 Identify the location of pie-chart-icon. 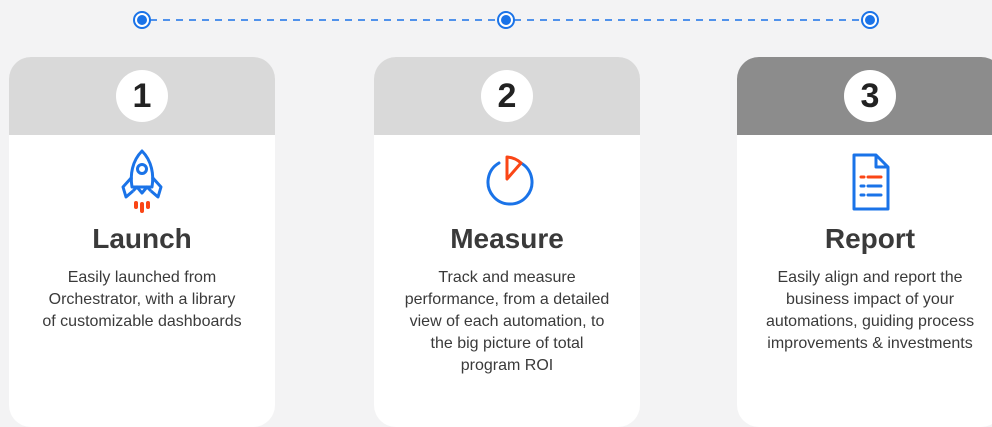
(510, 180).